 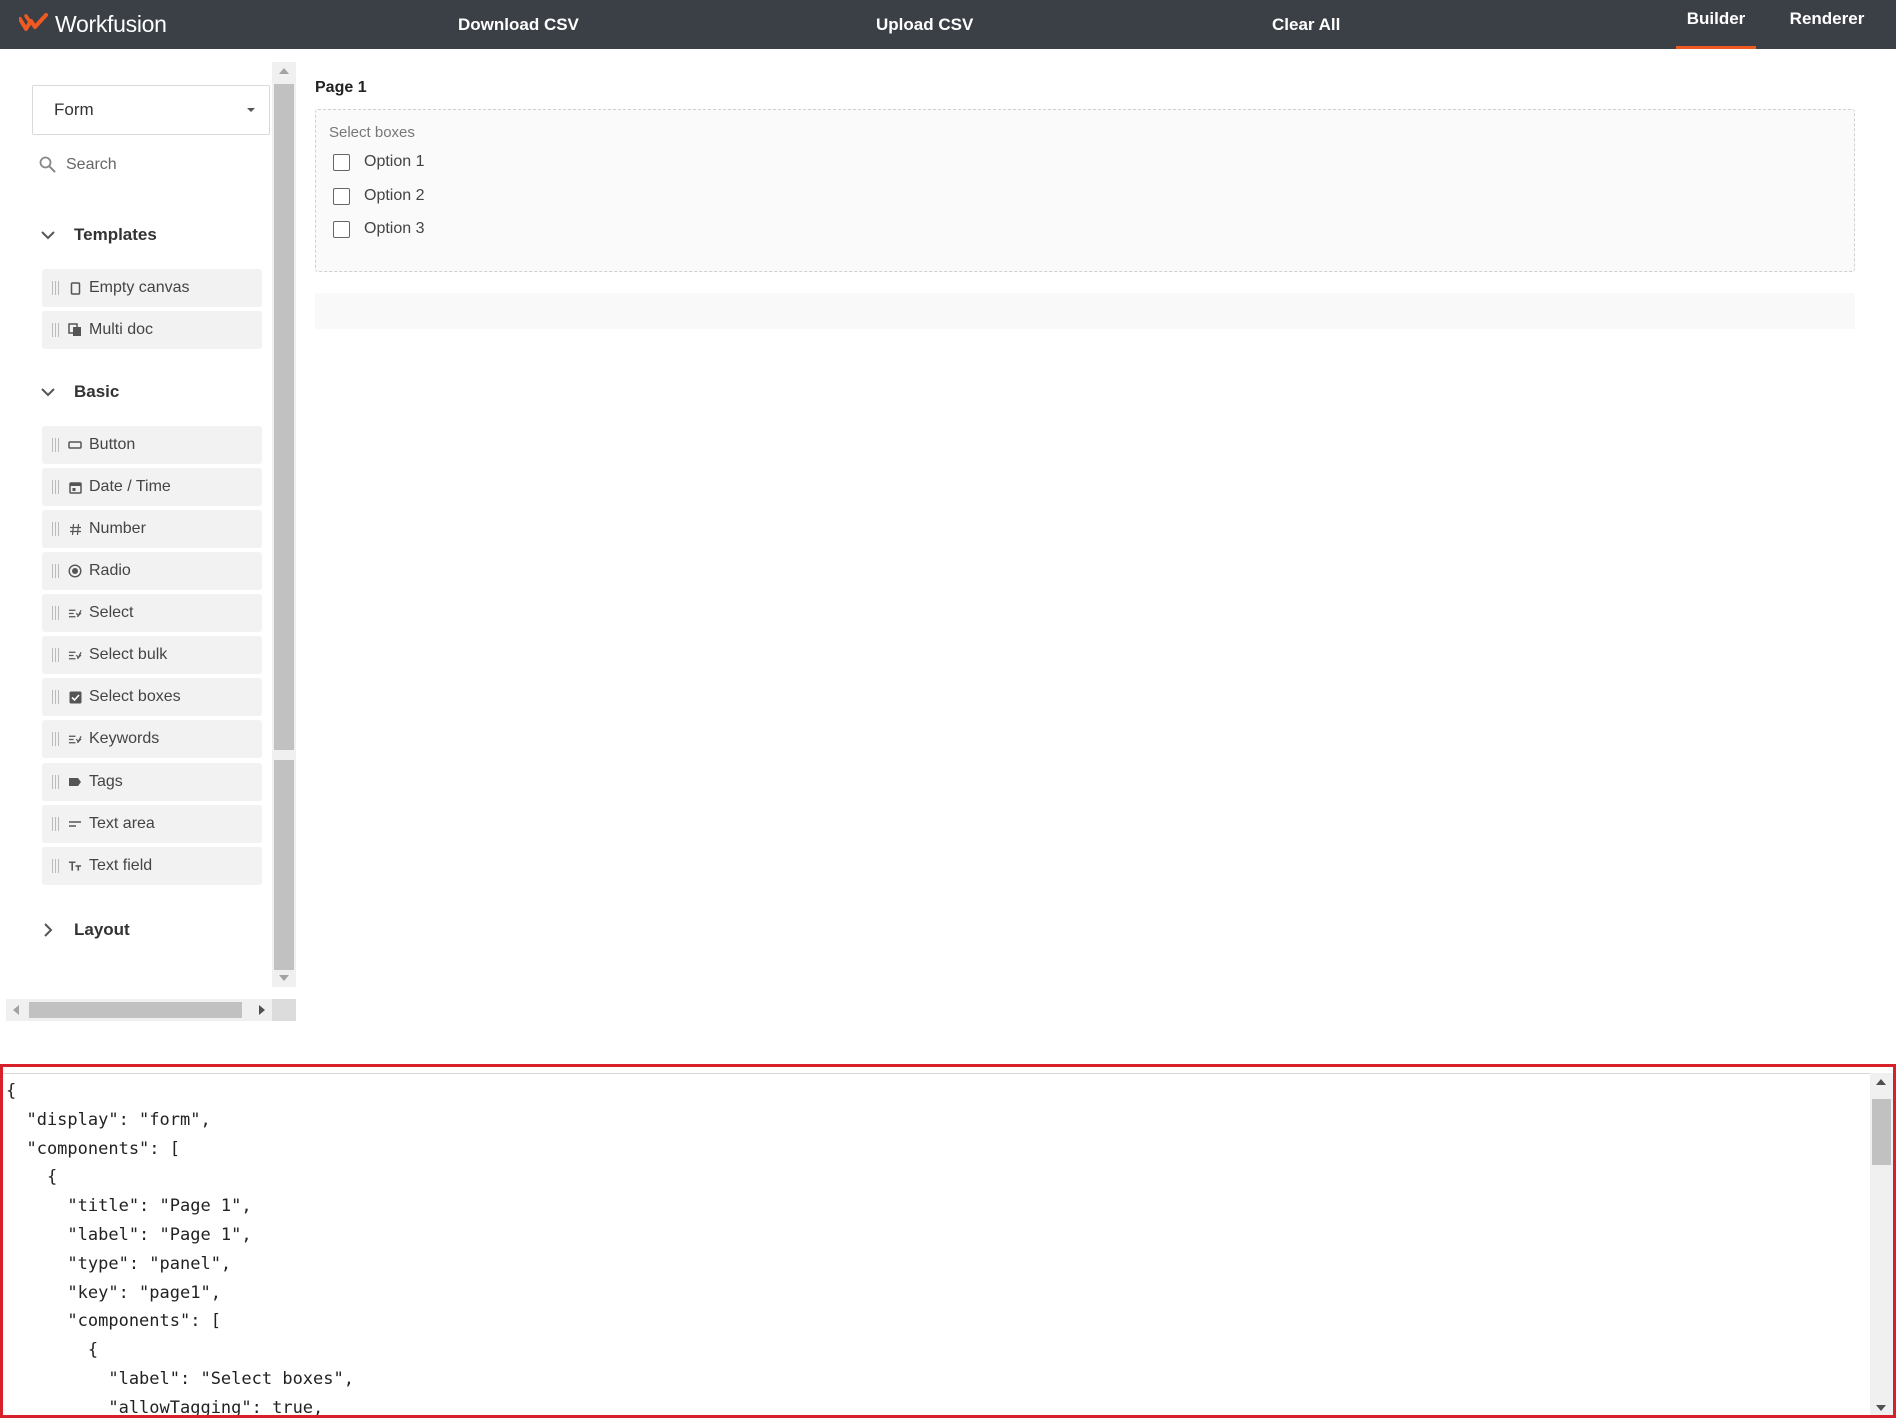 I want to click on component-label: Date / Time, so click(x=130, y=486).